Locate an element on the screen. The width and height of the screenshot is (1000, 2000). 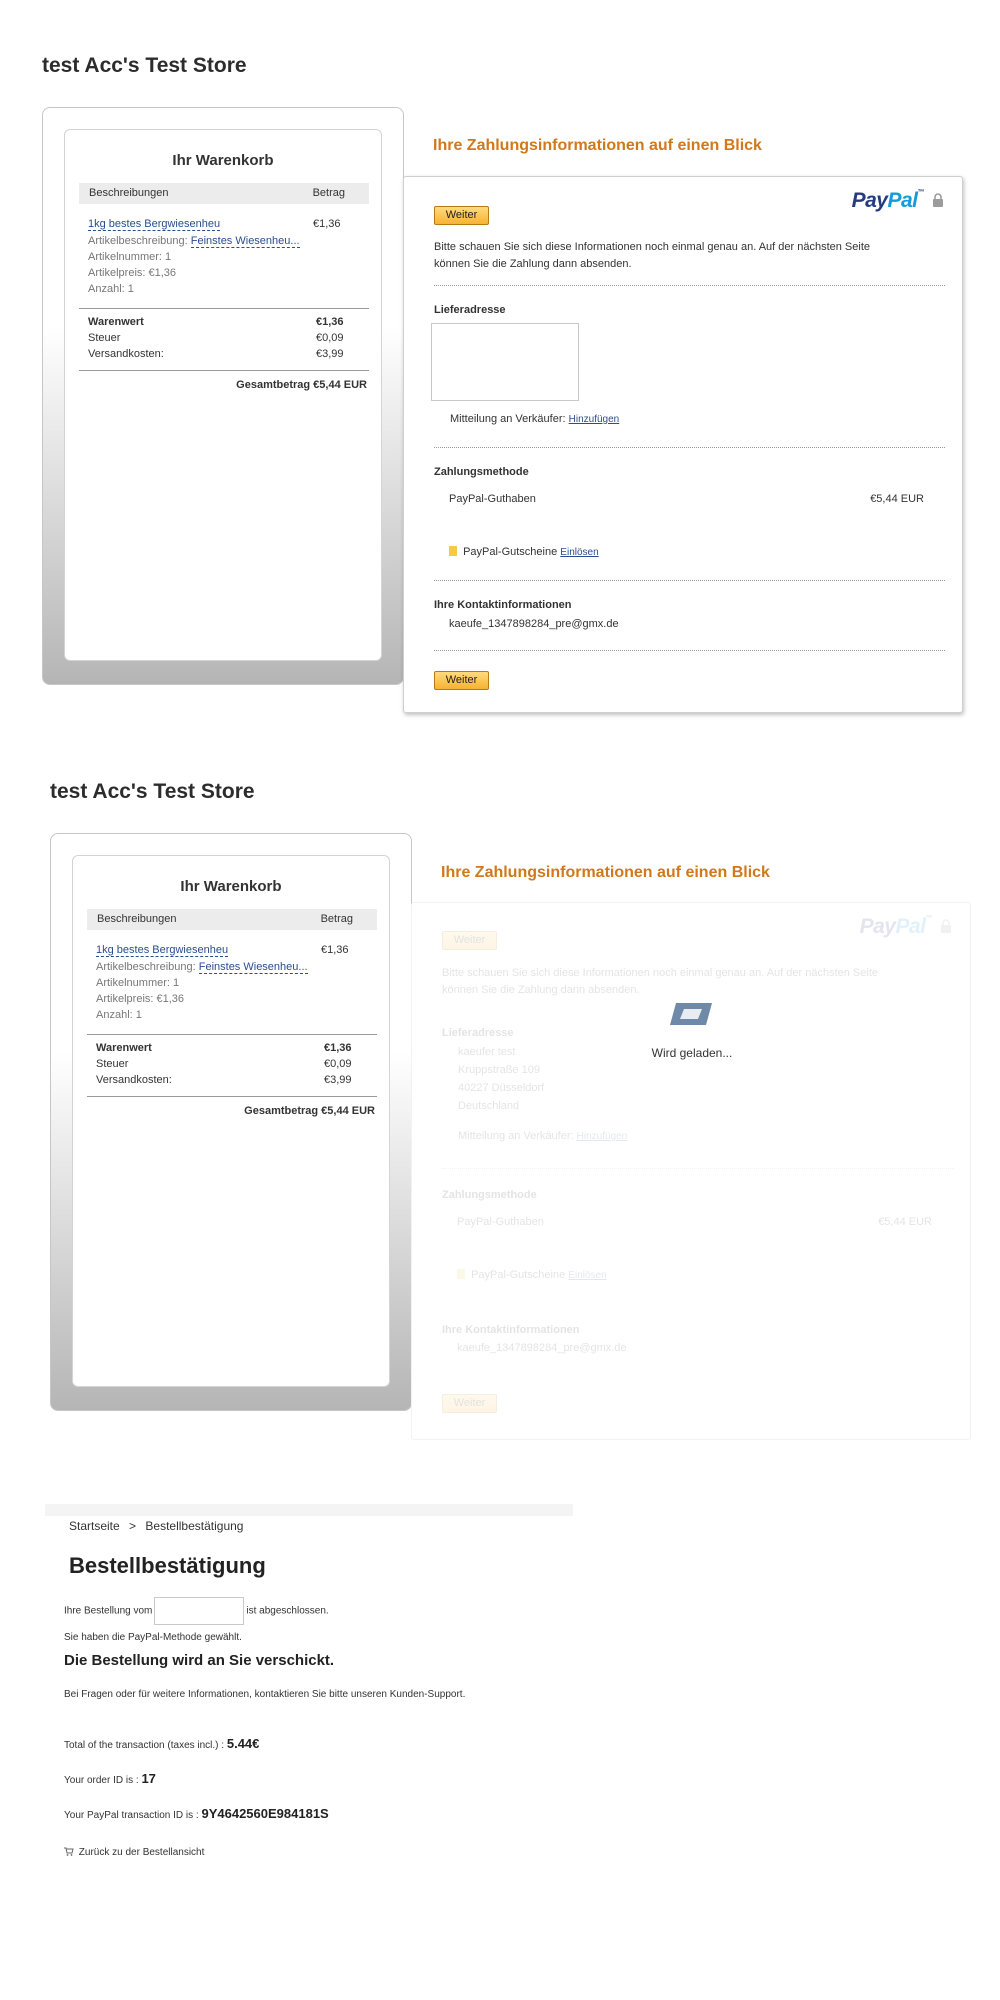
payment-method-title: Zahlungsmethode is located at coordinates (481, 472).